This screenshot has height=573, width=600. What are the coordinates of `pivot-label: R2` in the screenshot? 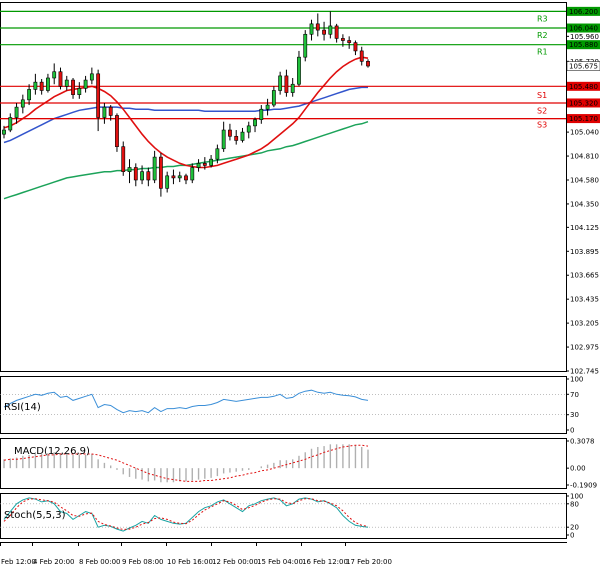 It's located at (542, 35).